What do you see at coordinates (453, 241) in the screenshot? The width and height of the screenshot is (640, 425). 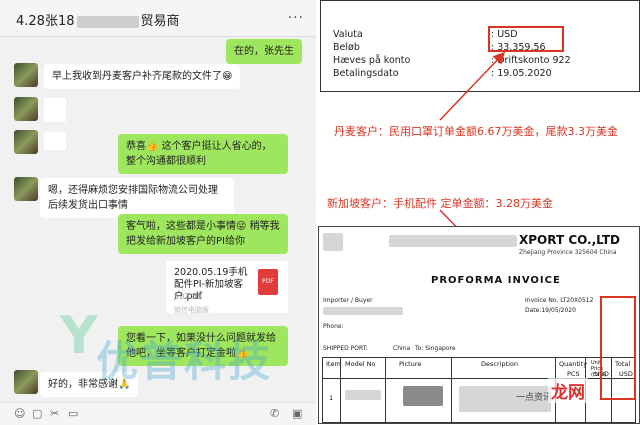 I see `company-name-blurred` at bounding box center [453, 241].